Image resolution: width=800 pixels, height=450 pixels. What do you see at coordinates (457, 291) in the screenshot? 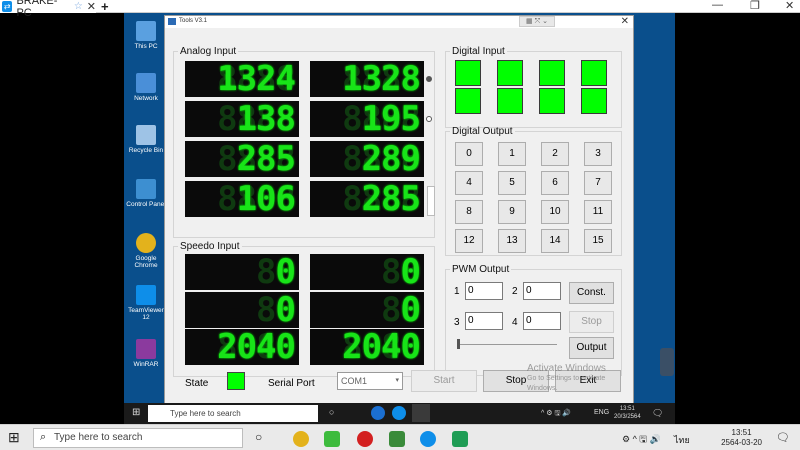
I see `pwm-label-1: 1` at bounding box center [457, 291].